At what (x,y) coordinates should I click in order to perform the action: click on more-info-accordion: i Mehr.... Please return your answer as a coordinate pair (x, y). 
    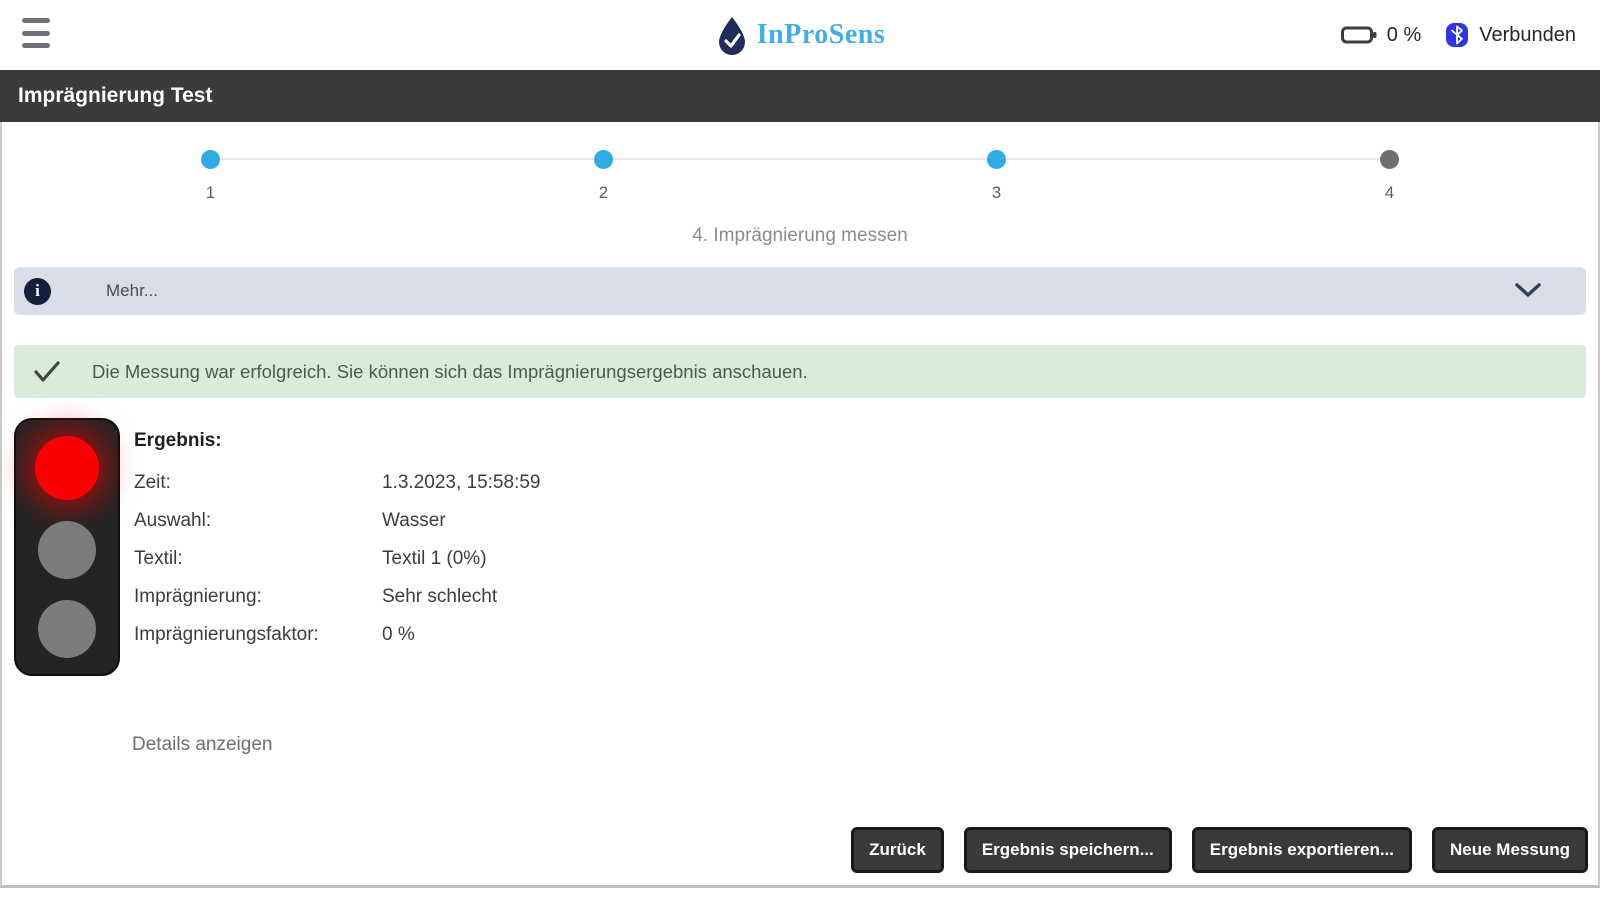
    Looking at the image, I should click on (800, 291).